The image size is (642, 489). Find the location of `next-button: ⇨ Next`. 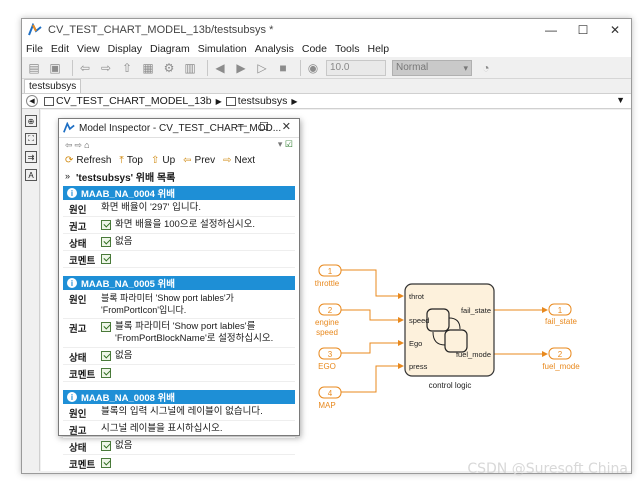

next-button: ⇨ Next is located at coordinates (239, 160).